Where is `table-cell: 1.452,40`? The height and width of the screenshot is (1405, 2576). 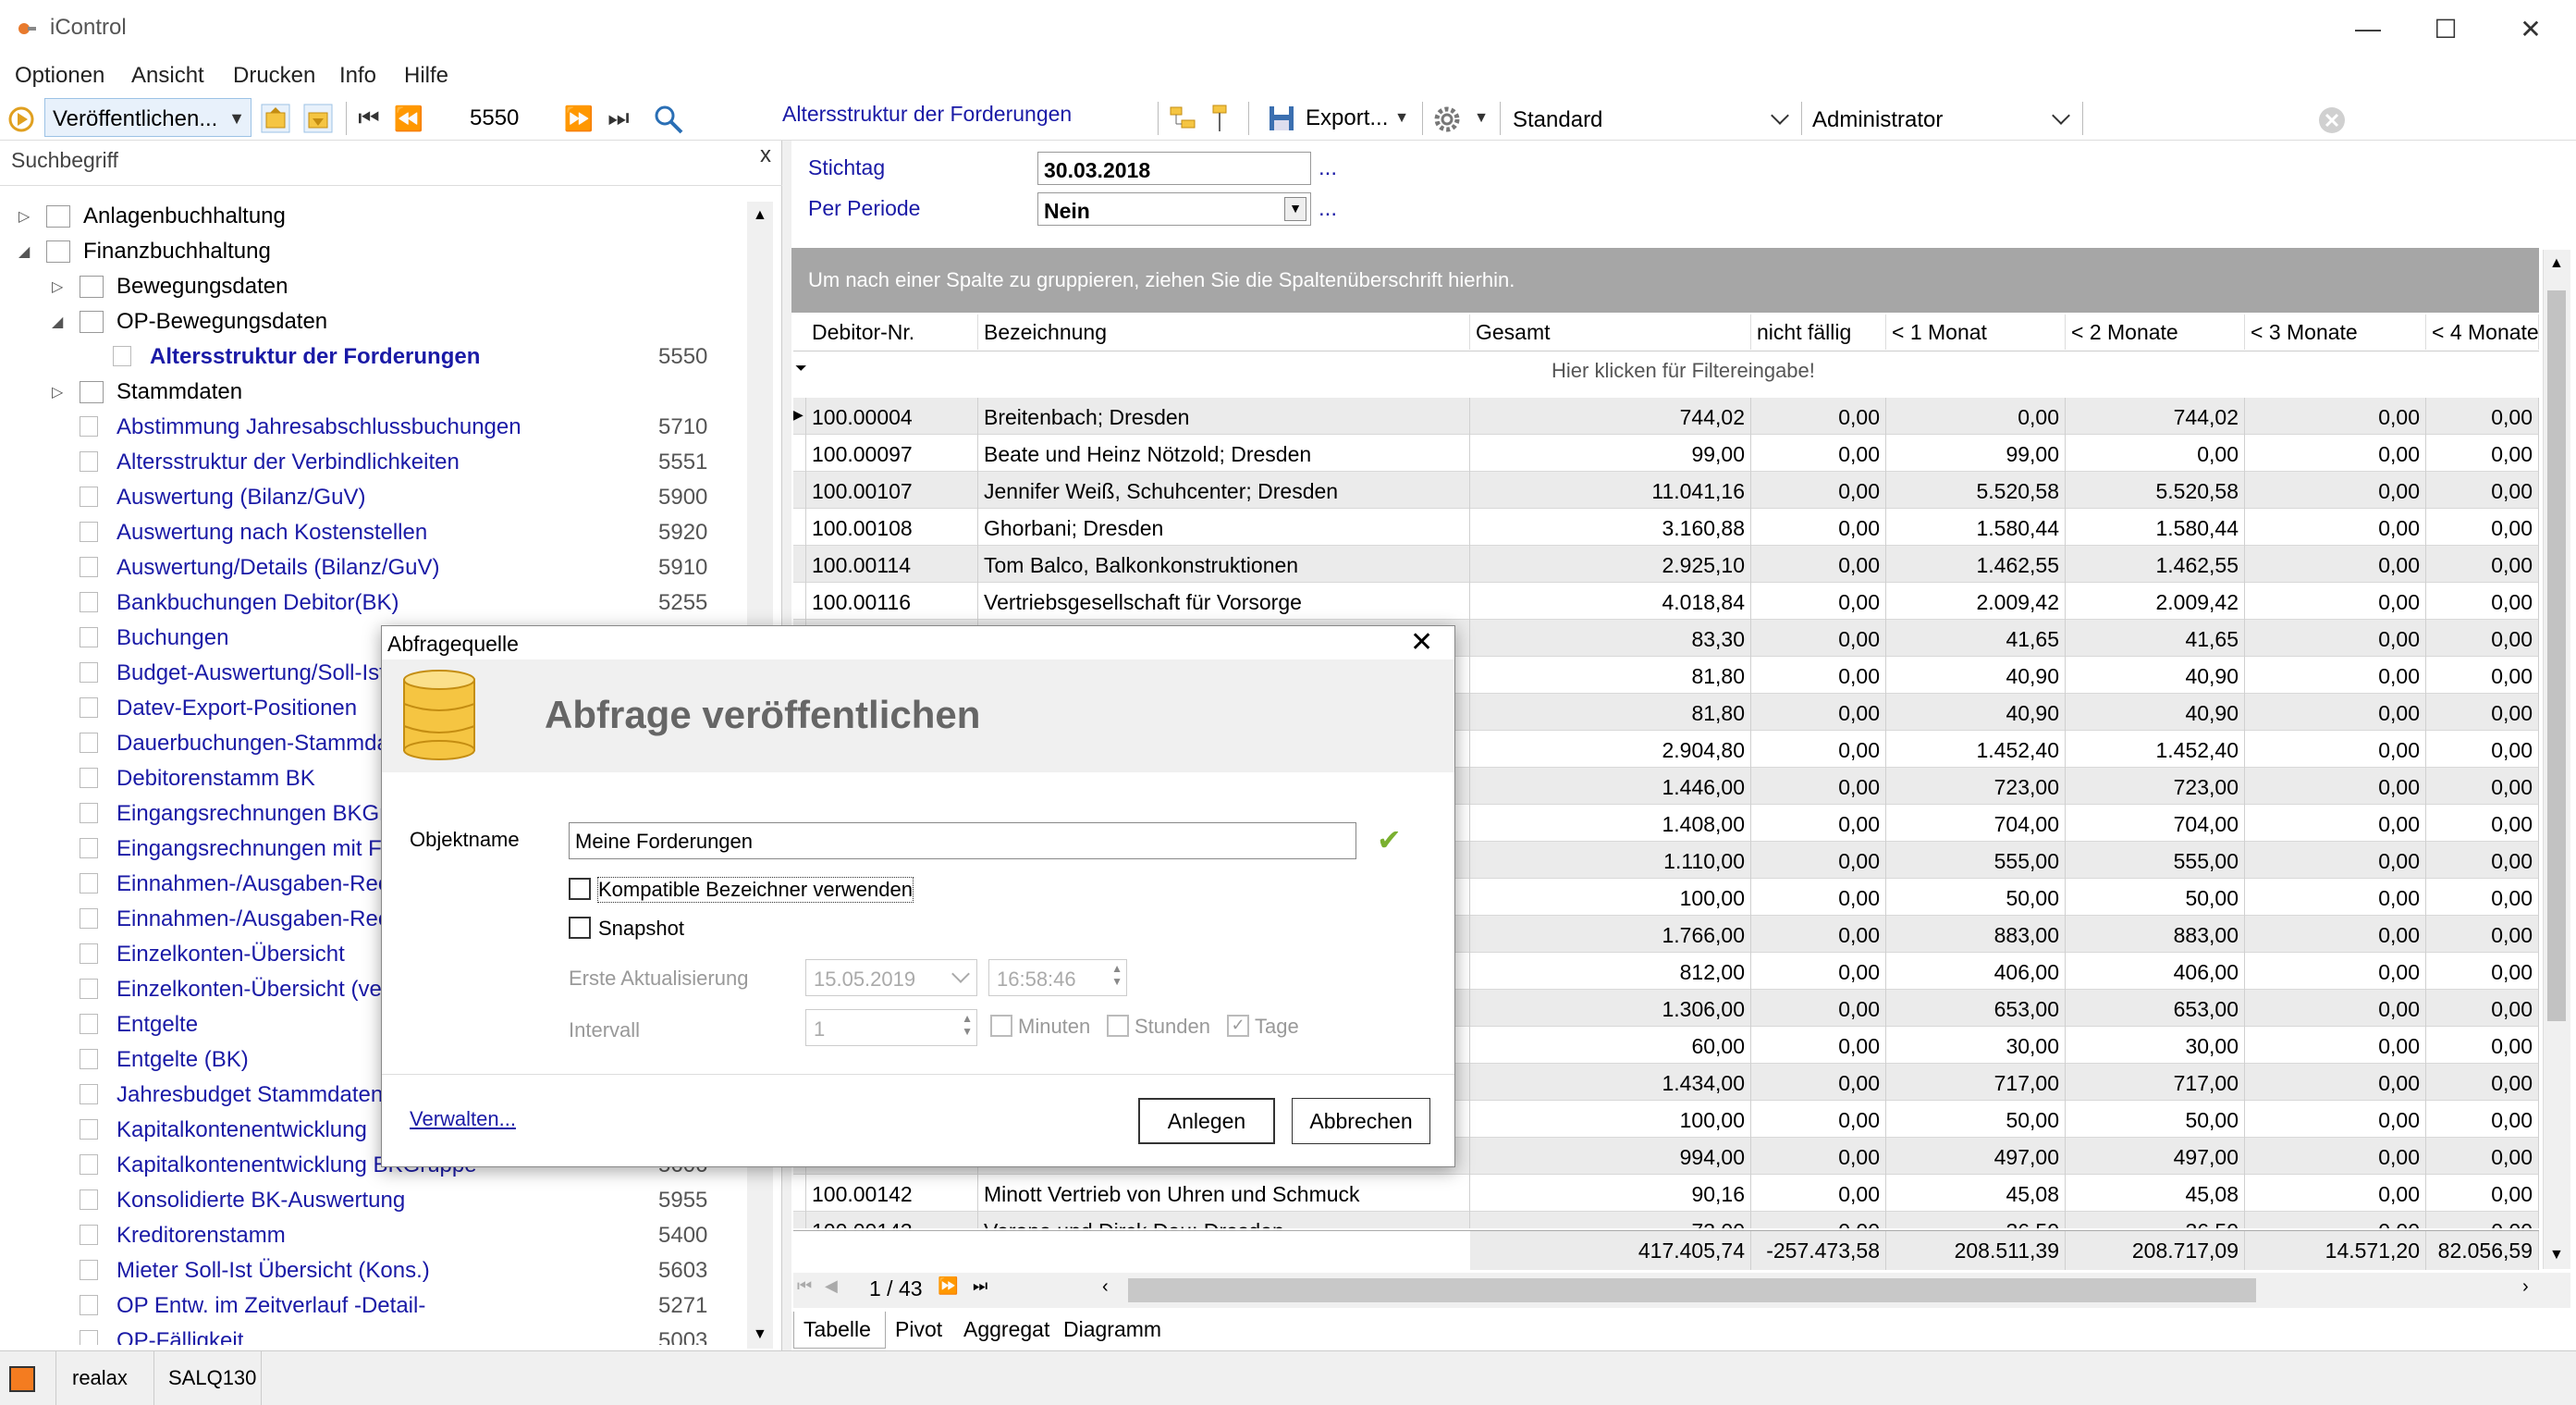
table-cell: 1.452,40 is located at coordinates (1976, 749).